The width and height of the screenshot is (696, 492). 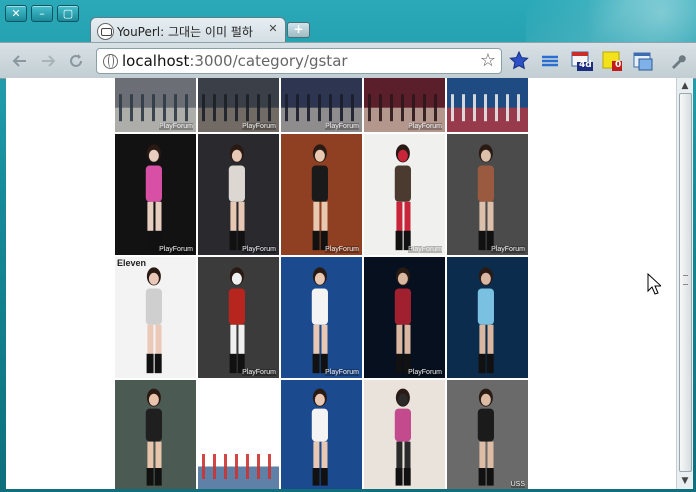 What do you see at coordinates (105, 31) in the screenshot?
I see `favicon-icon` at bounding box center [105, 31].